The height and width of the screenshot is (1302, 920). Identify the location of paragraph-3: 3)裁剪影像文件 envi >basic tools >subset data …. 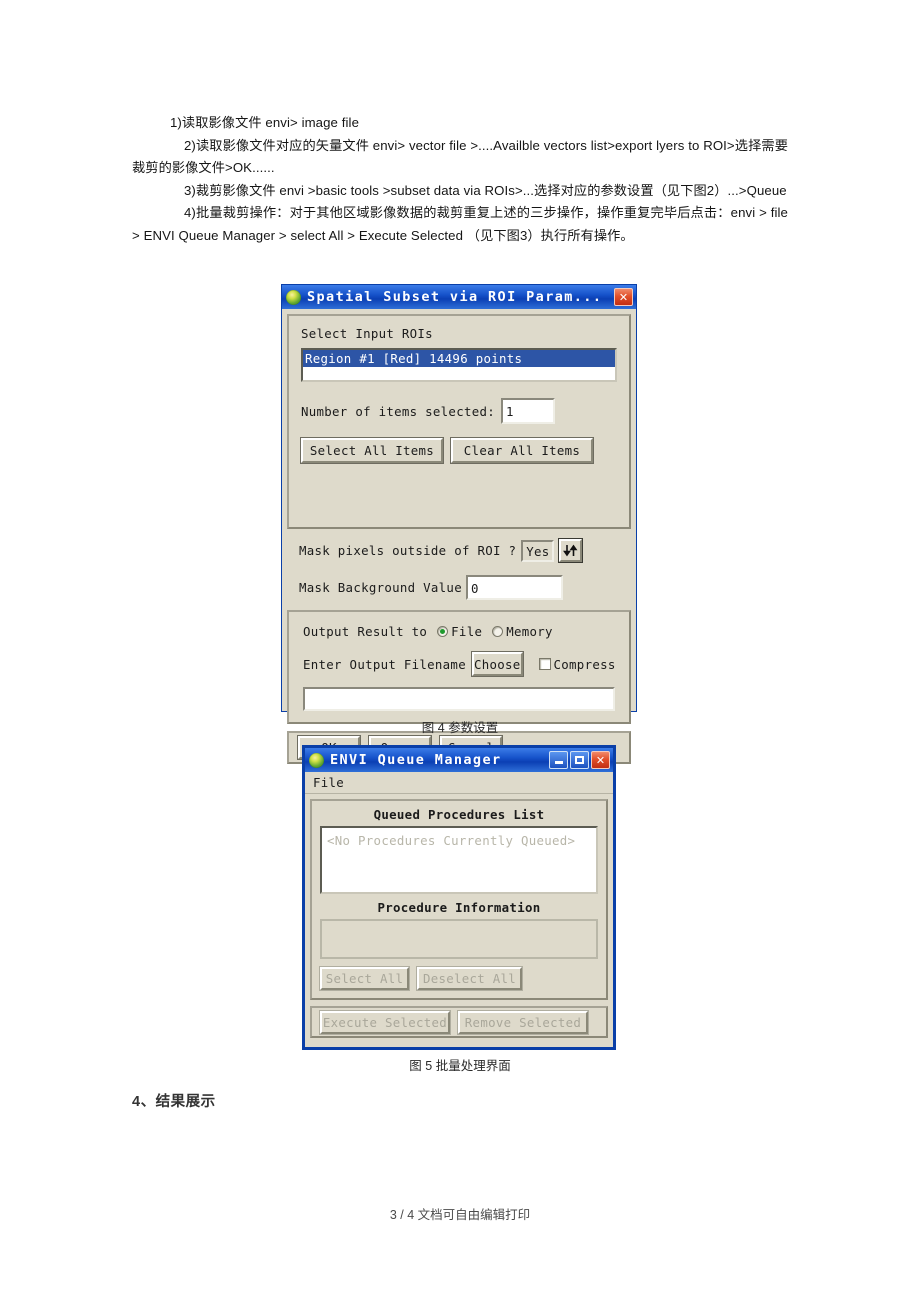
(485, 190).